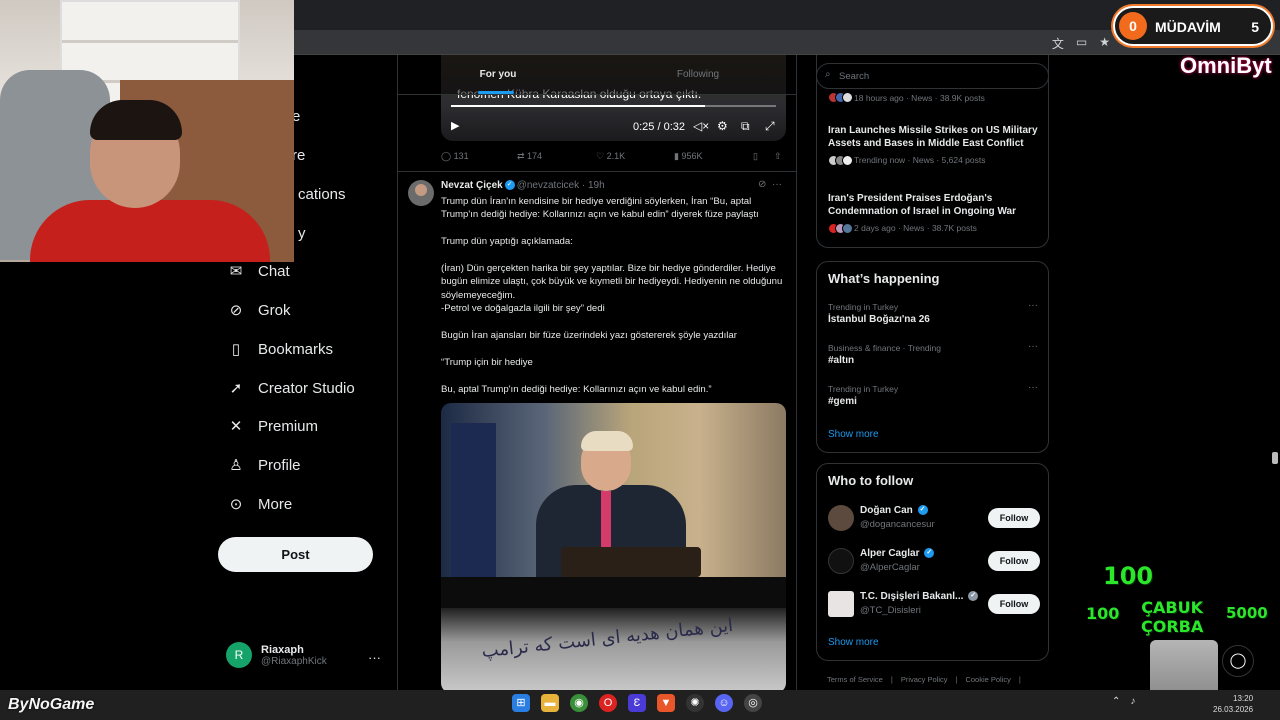 The height and width of the screenshot is (720, 1280). What do you see at coordinates (770, 126) in the screenshot?
I see `fullscreen-icon: ⤢` at bounding box center [770, 126].